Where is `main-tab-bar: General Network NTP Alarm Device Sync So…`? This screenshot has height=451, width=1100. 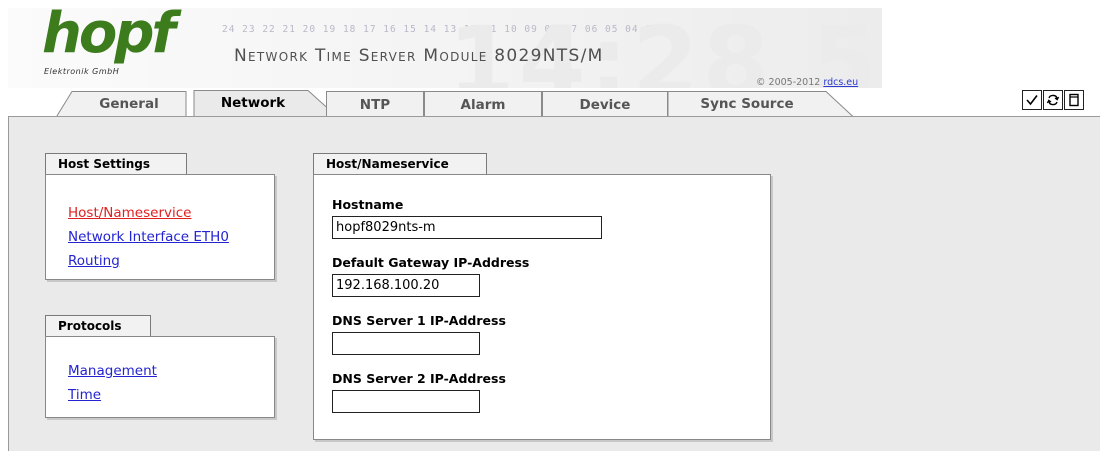
main-tab-bar: General Network NTP Alarm Device Sync So… is located at coordinates (554, 103).